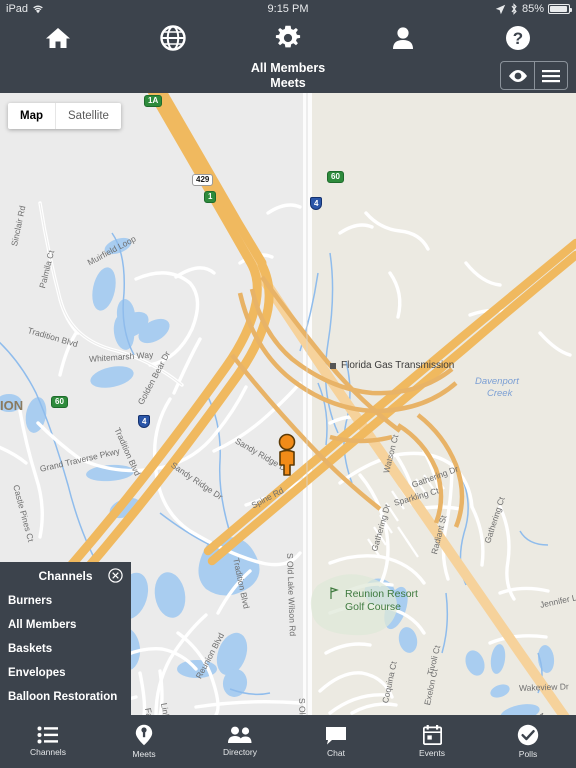  Describe the element at coordinates (65, 649) in the screenshot. I see `channel-item: Baskets` at that location.